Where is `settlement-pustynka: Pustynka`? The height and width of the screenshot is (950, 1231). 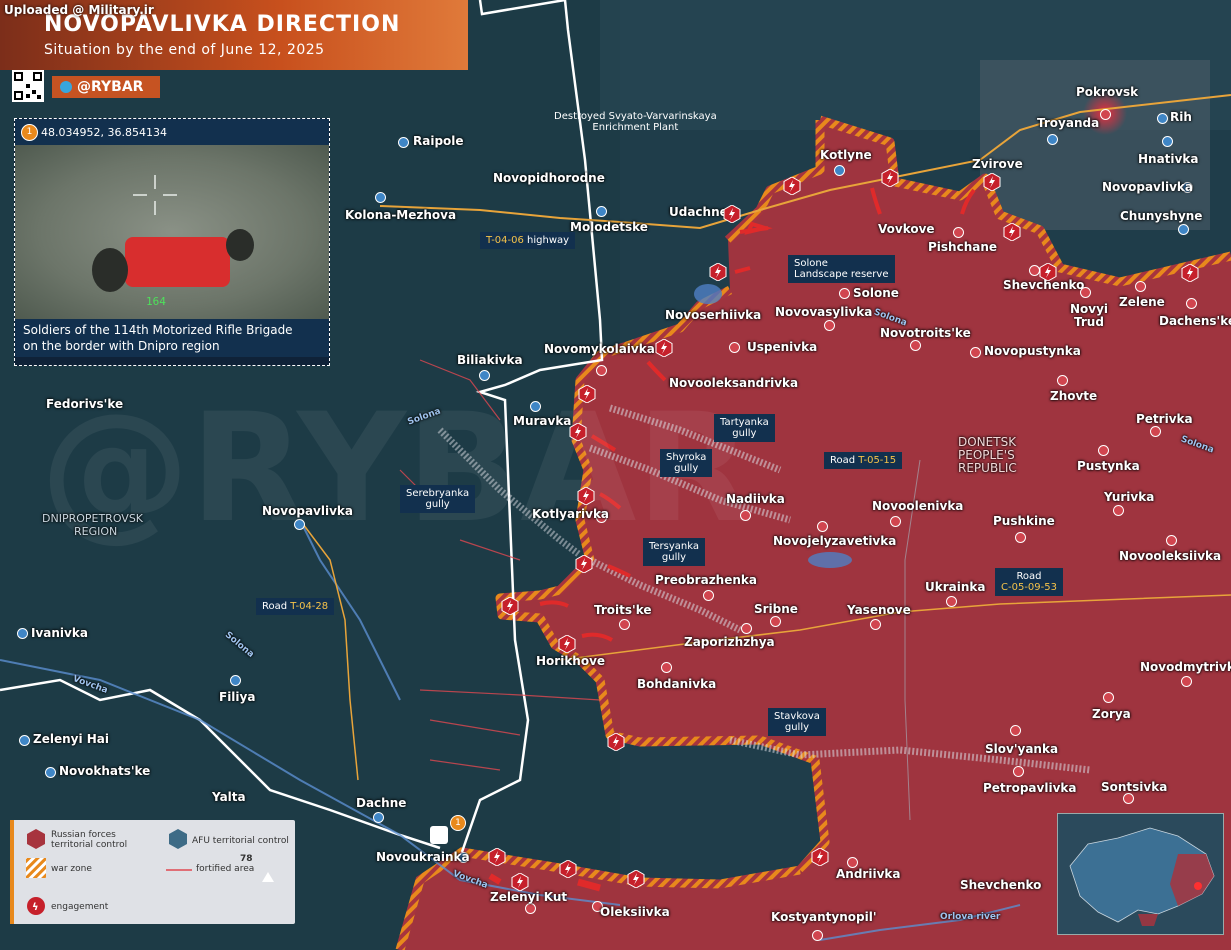
settlement-pustynka: Pustynka is located at coordinates (1108, 466).